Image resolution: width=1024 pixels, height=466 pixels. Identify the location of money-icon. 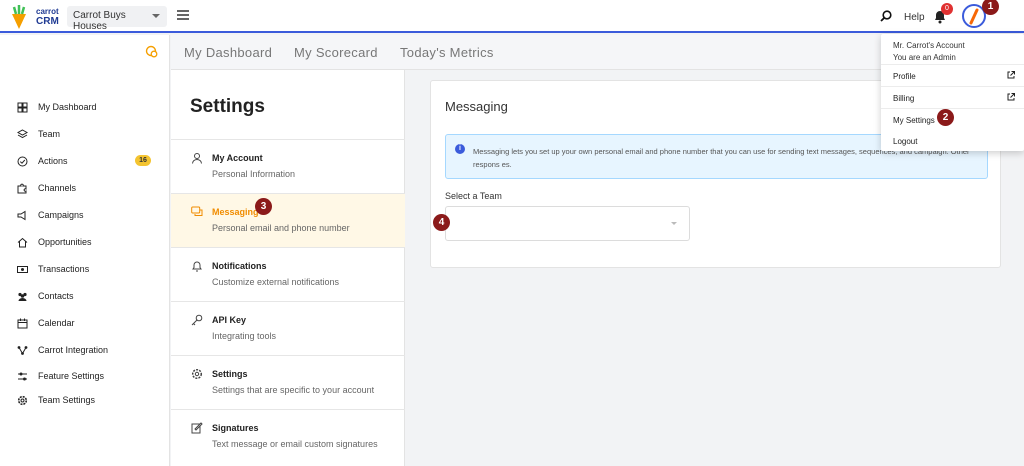
(22, 269).